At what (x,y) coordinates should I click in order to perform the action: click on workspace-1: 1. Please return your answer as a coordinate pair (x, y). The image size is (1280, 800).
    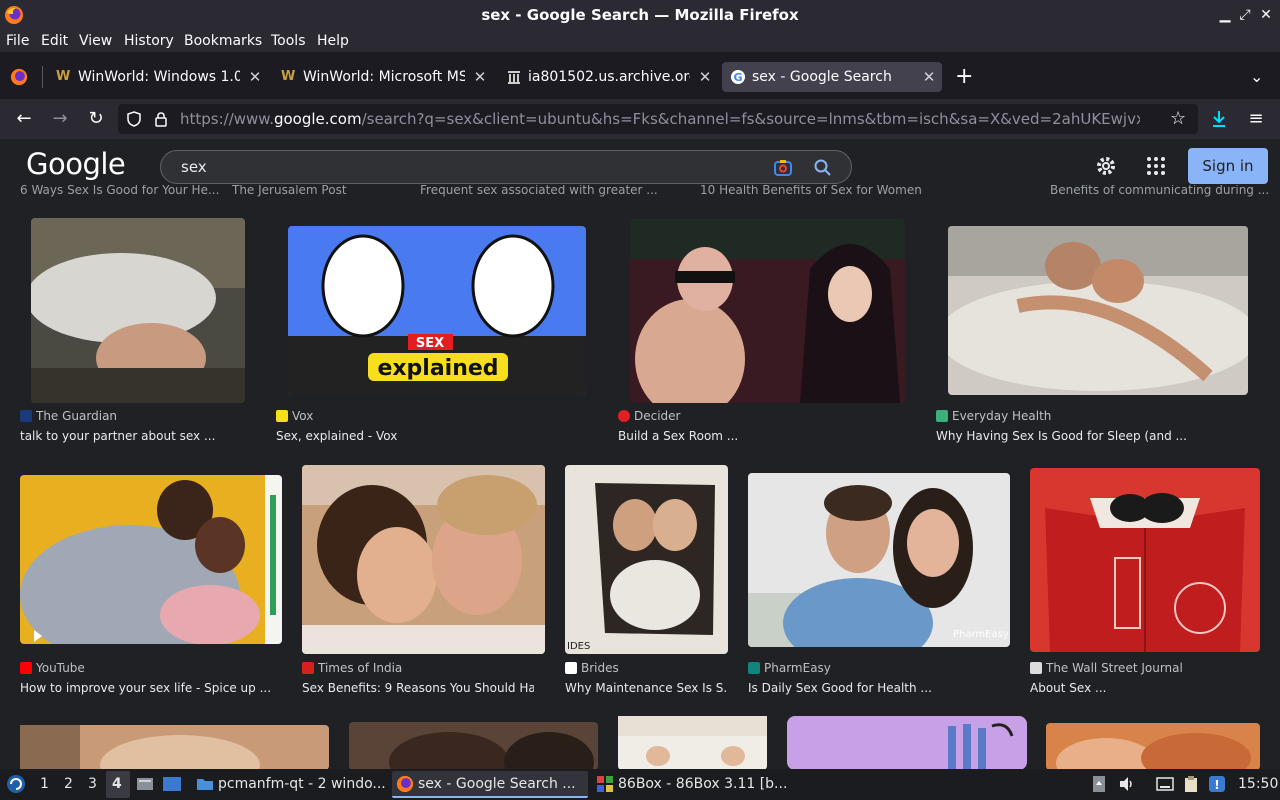
    Looking at the image, I should click on (44, 784).